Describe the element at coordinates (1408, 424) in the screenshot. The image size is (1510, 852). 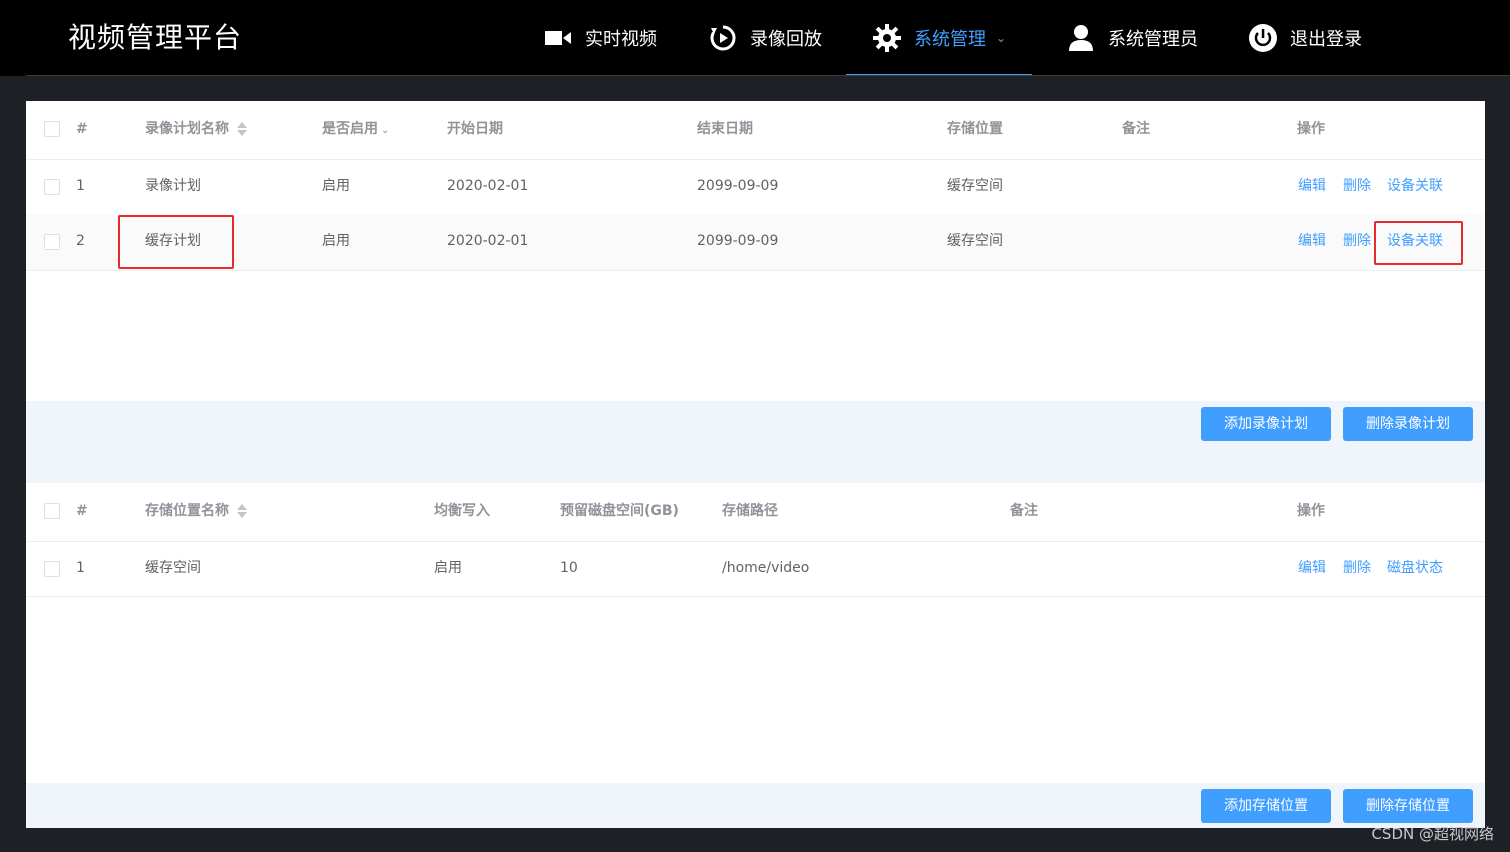
I see `delete-record-plan-button: 删除录像计划` at that location.